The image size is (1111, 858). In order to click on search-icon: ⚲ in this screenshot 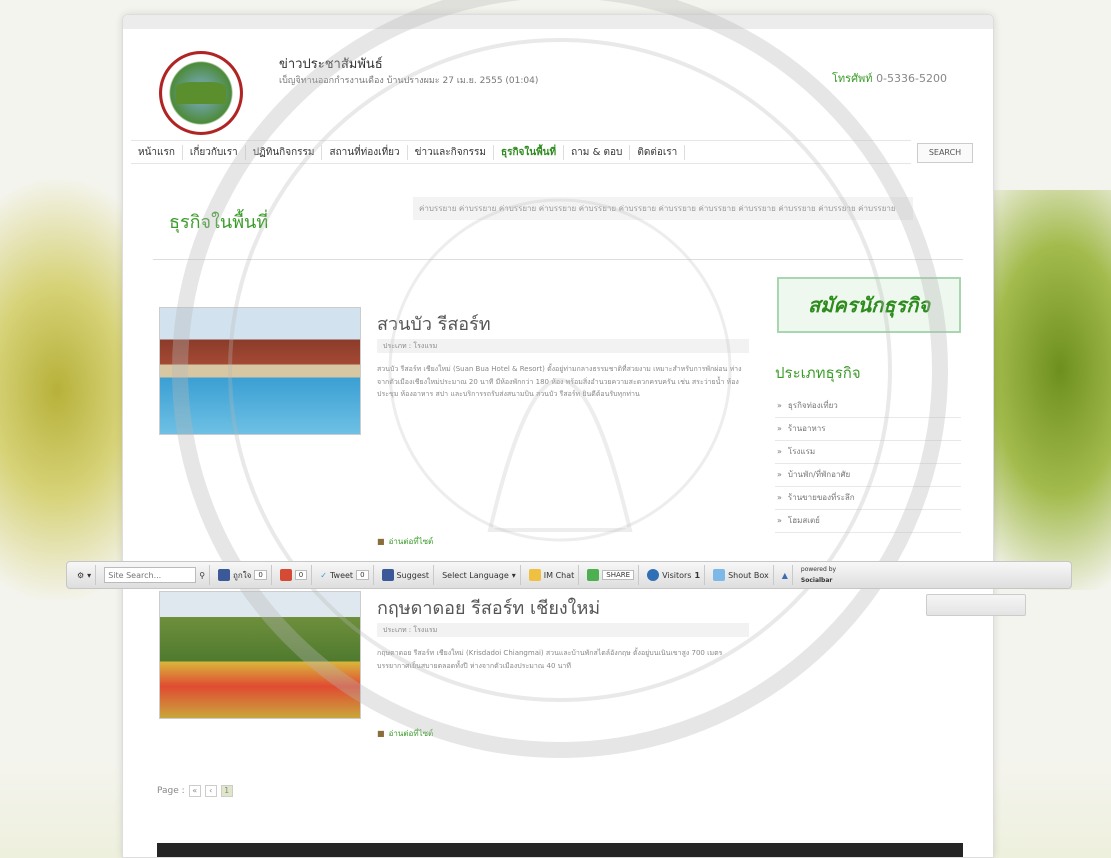, I will do `click(202, 575)`.